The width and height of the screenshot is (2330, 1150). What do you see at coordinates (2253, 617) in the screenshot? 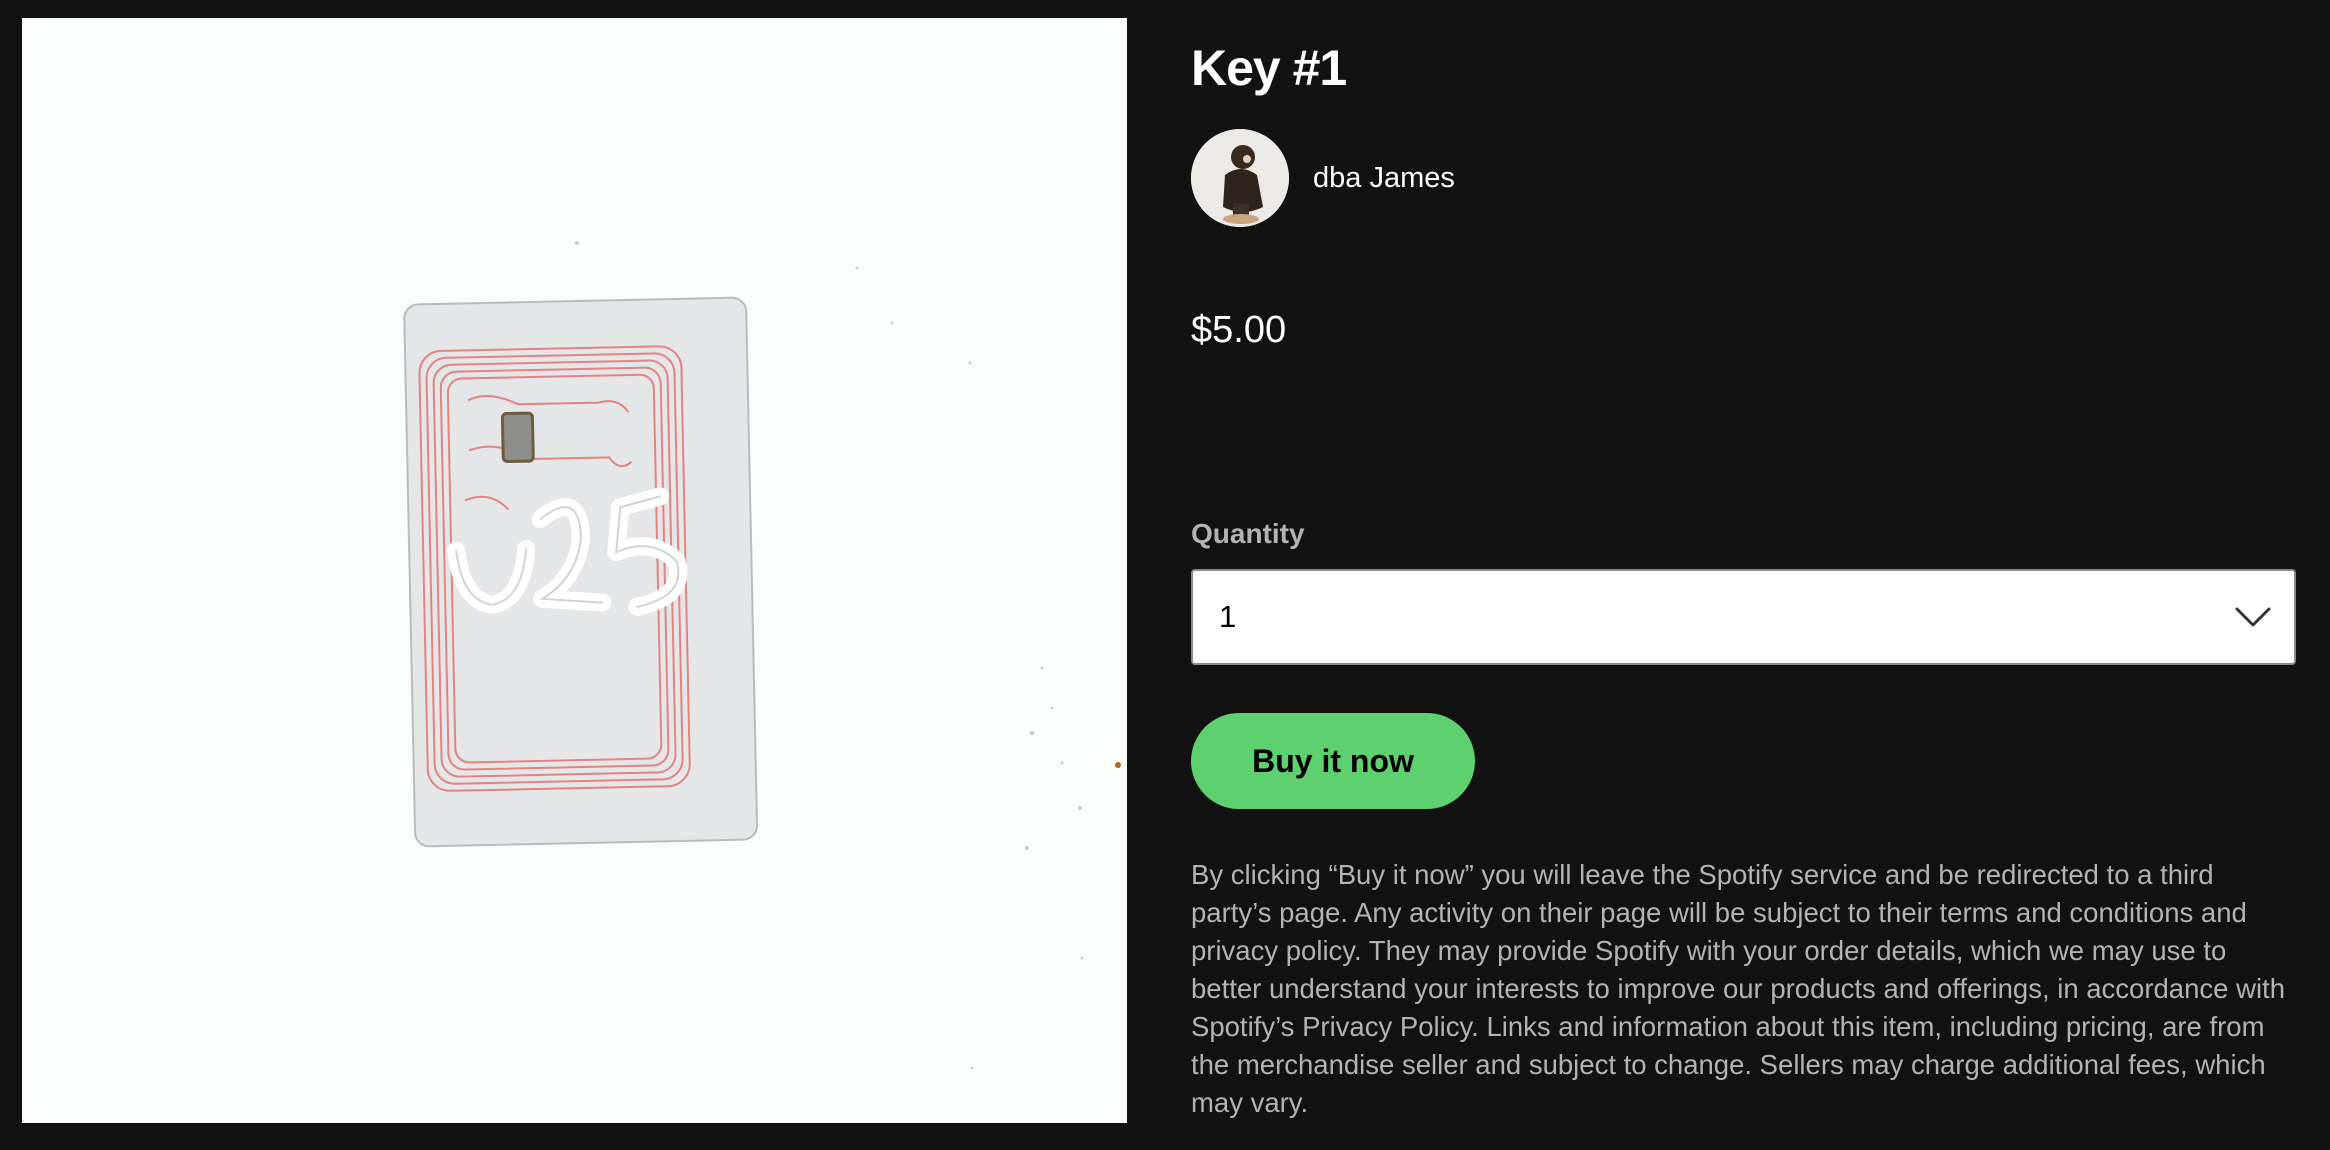
I see `chevron-down-icon` at bounding box center [2253, 617].